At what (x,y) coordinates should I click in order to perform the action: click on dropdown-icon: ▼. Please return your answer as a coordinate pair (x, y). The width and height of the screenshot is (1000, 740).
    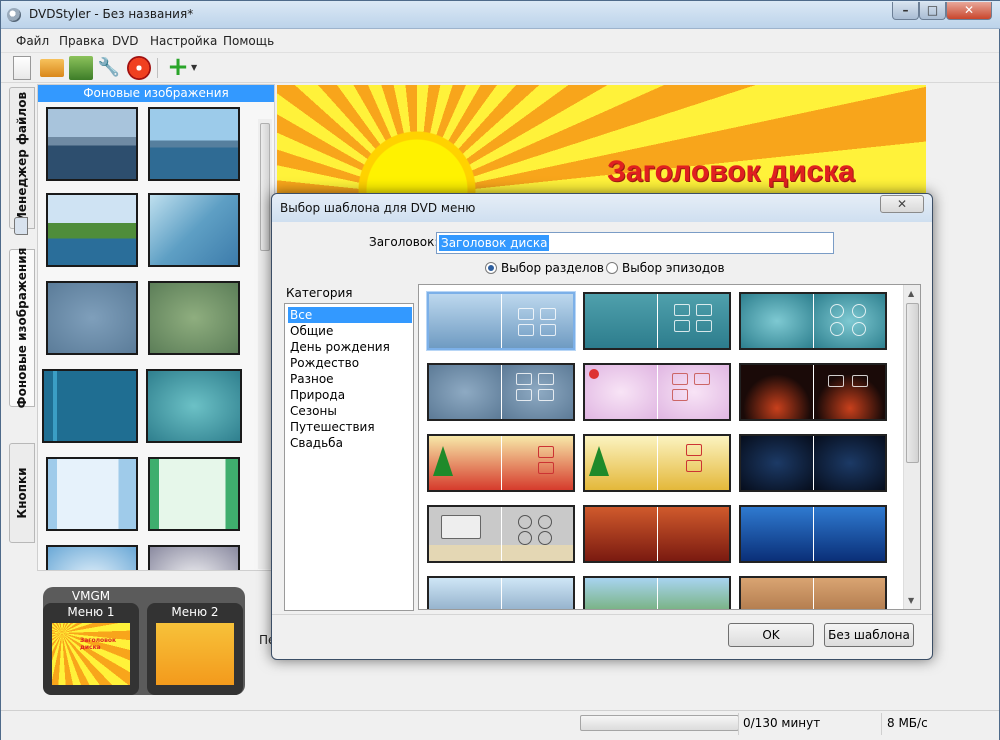
    Looking at the image, I should click on (196, 68).